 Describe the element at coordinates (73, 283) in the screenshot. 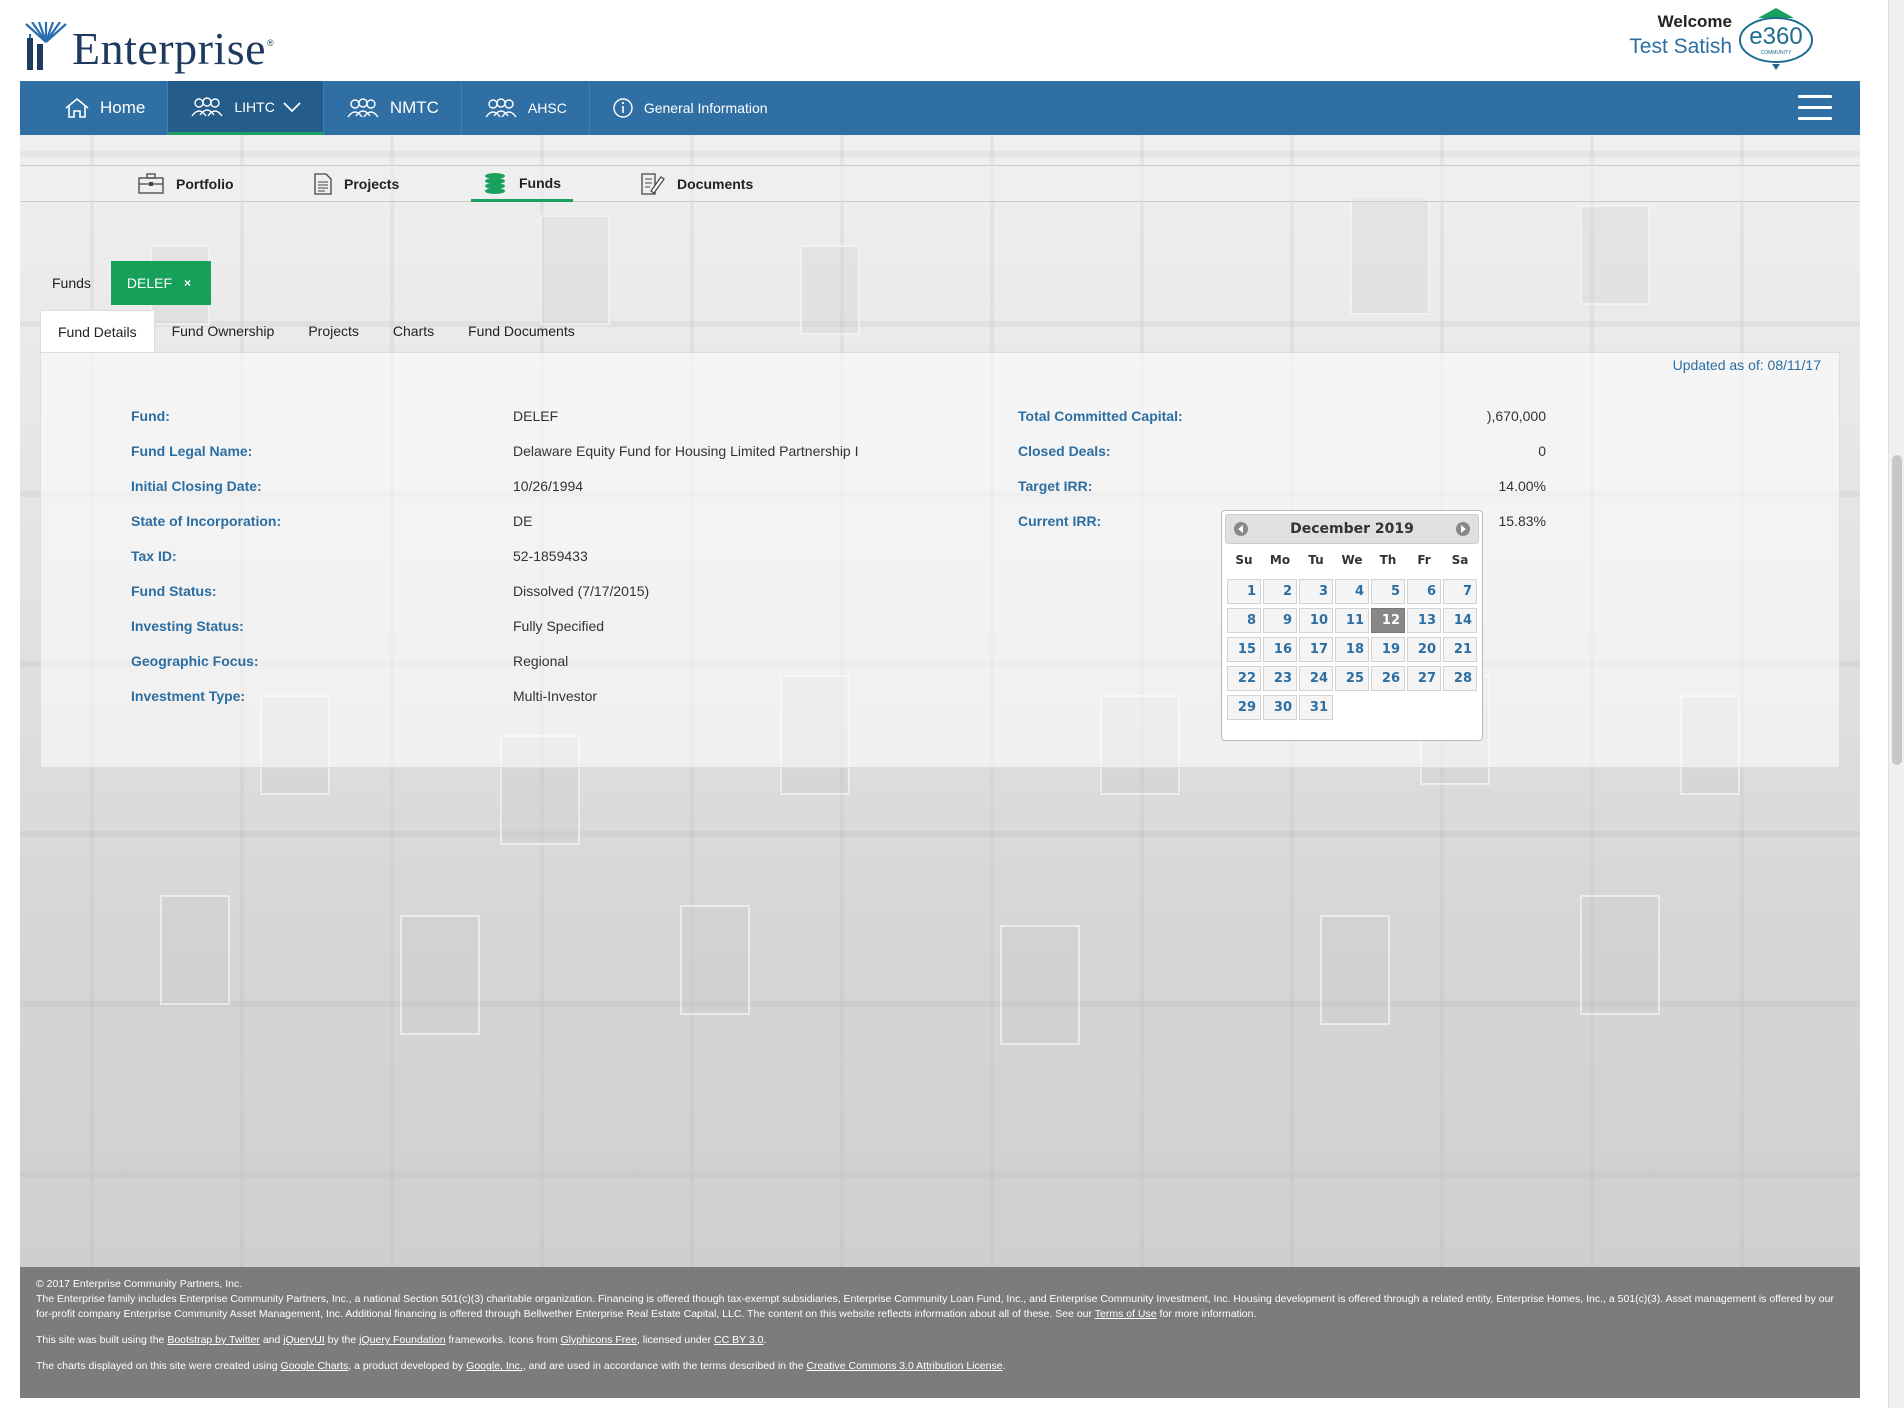

I see `funds-tab: Funds` at that location.